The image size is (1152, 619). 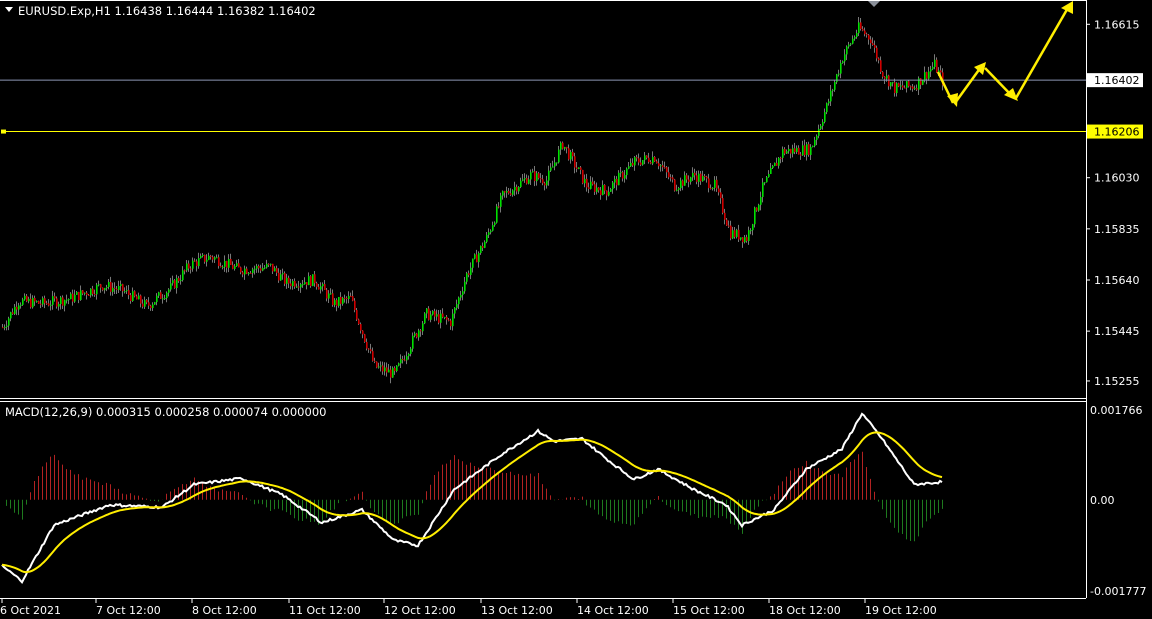 I want to click on svg-text: 1.16402, so click(x=1117, y=80).